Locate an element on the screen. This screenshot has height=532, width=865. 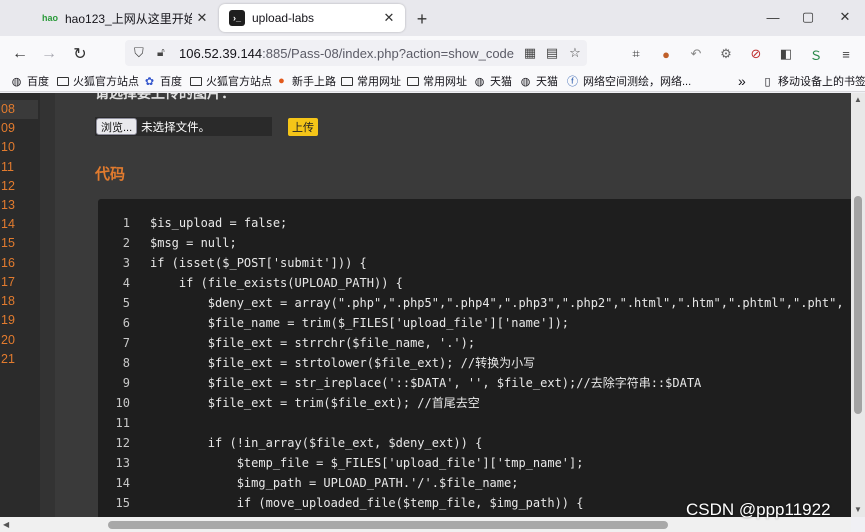
gutter-line-number: 19 is located at coordinates (8, 320).